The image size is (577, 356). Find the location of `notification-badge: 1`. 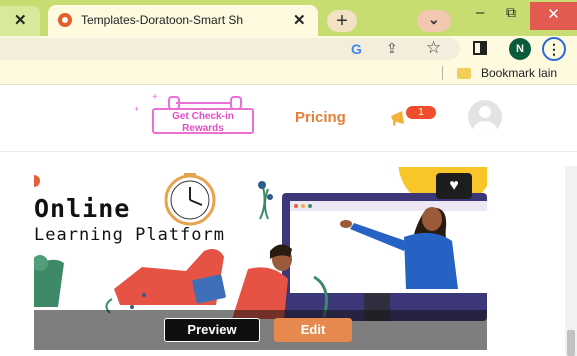

notification-badge: 1 is located at coordinates (421, 112).